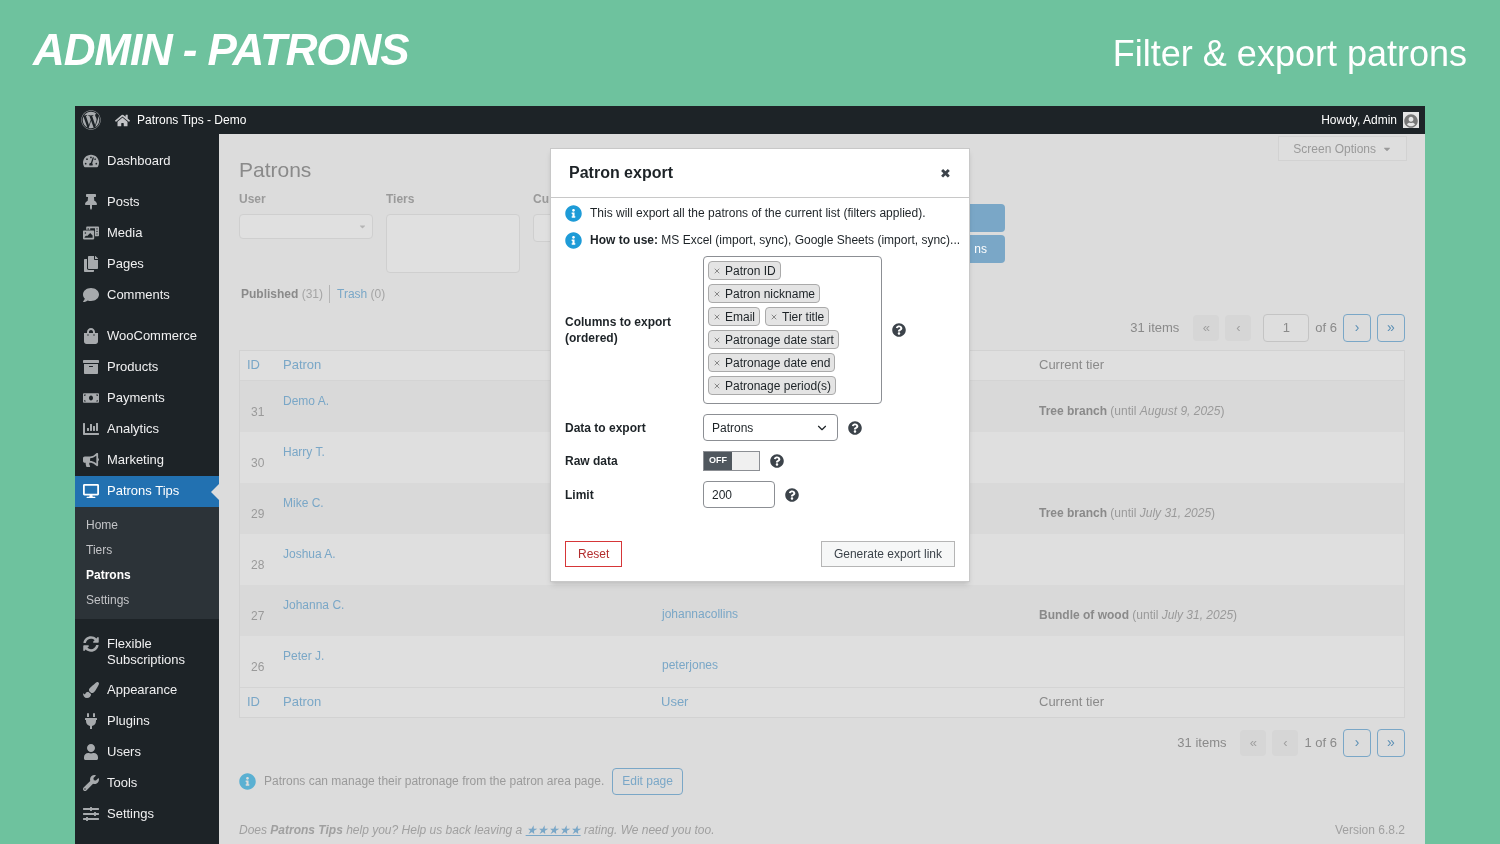 This screenshot has height=844, width=1500. I want to click on columns-field: Patron ID Patron nickname Email Tier title Patronage date start Patronage date end Patronage period(s), so click(792, 330).